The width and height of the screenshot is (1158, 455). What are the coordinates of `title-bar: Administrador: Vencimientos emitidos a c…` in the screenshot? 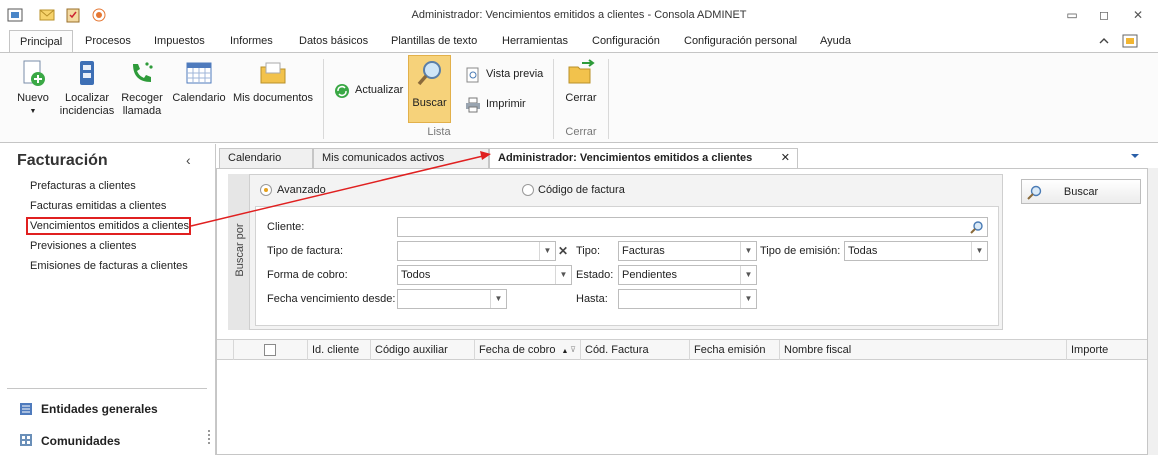 It's located at (579, 15).